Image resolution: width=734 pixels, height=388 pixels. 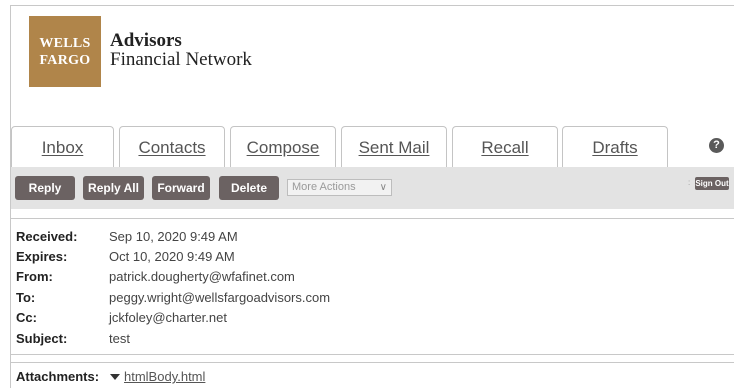 I want to click on reply-all-button: Reply All, so click(x=113, y=188).